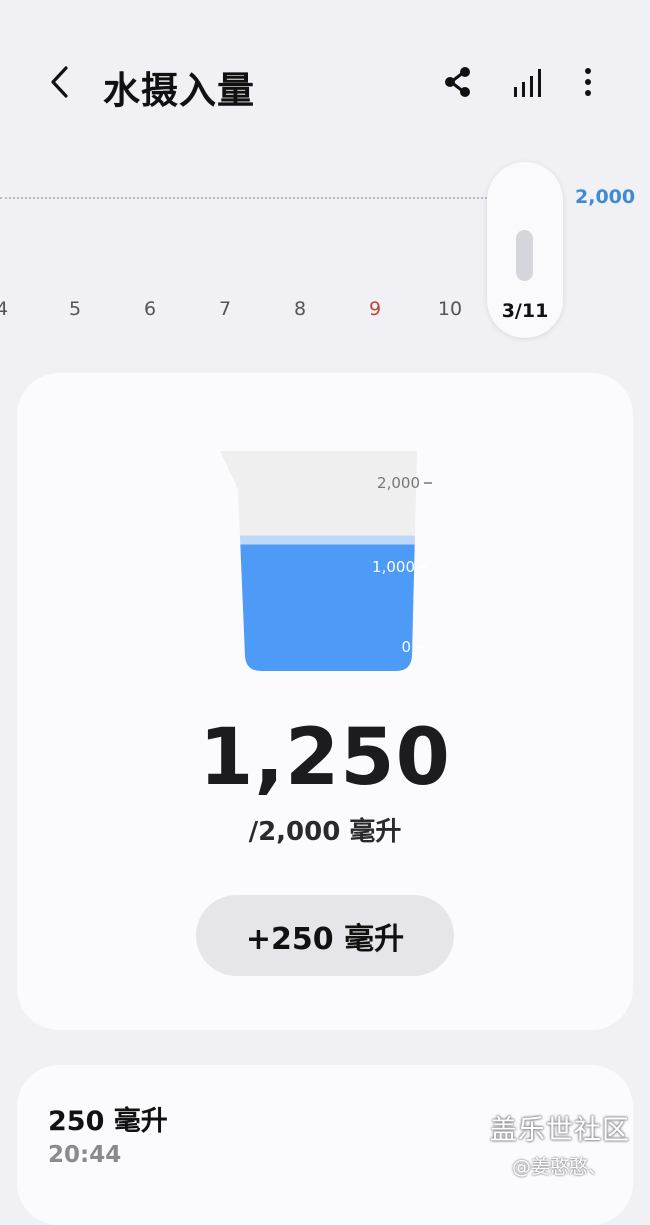  What do you see at coordinates (179, 90) in the screenshot?
I see `page-title: 水摄入量` at bounding box center [179, 90].